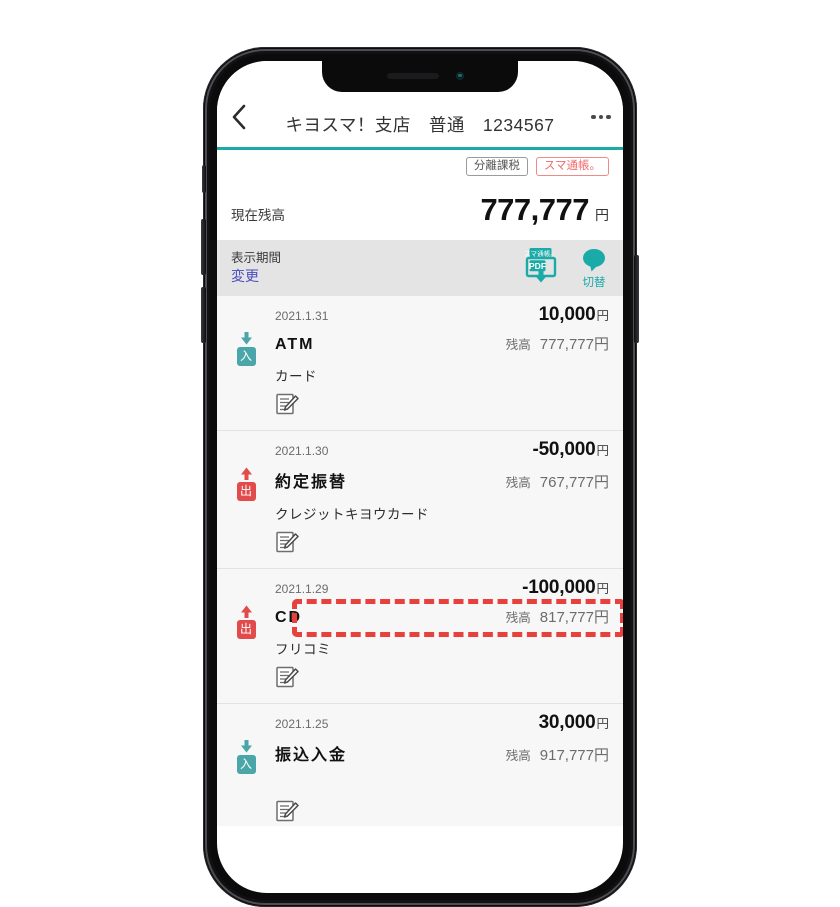  I want to click on balance-label: 現在残高, so click(258, 215).